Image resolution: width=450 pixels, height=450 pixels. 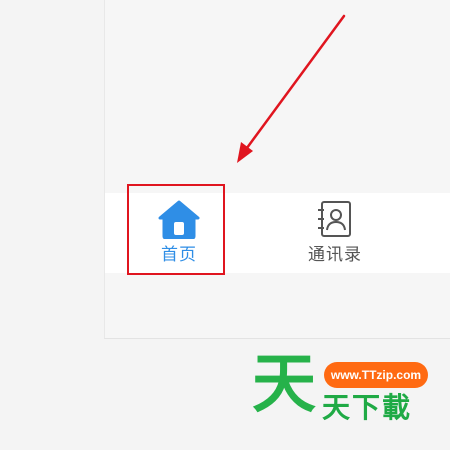 I want to click on contacts-icon, so click(x=334, y=219).